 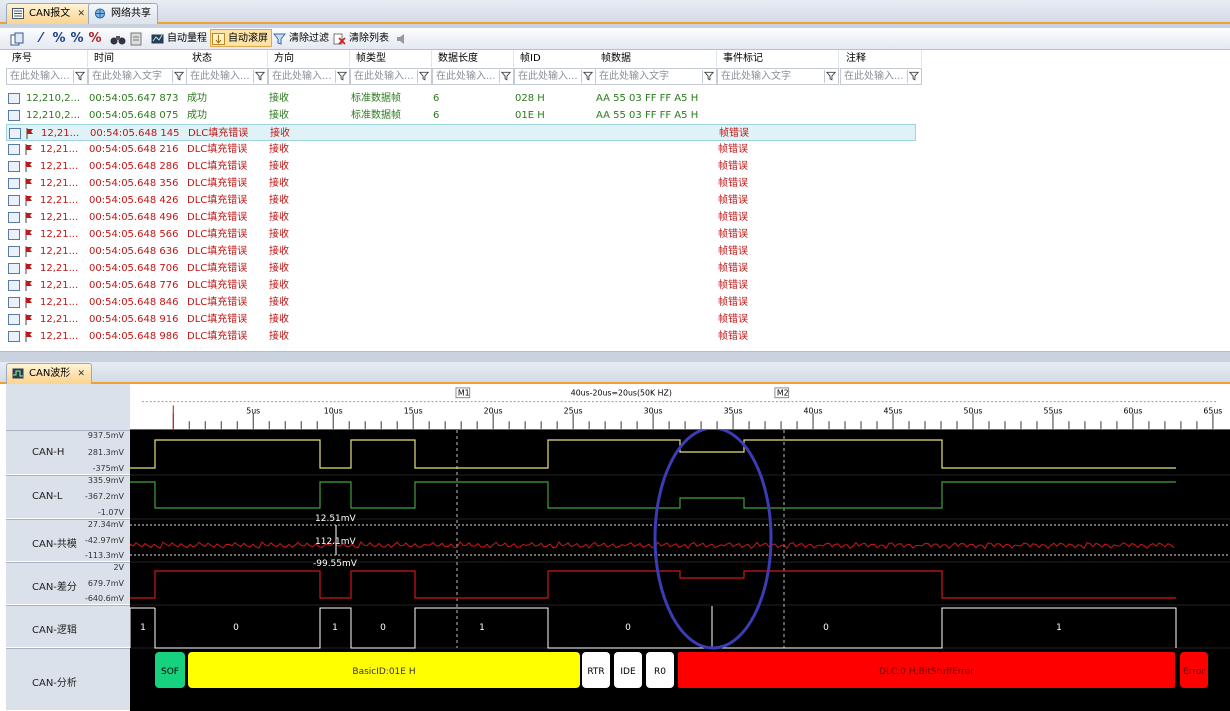 What do you see at coordinates (458, 217) in the screenshot?
I see `table-row: 12,21... 00:54:05.648 496 DLC填充错误 接收 帧错误` at bounding box center [458, 217].